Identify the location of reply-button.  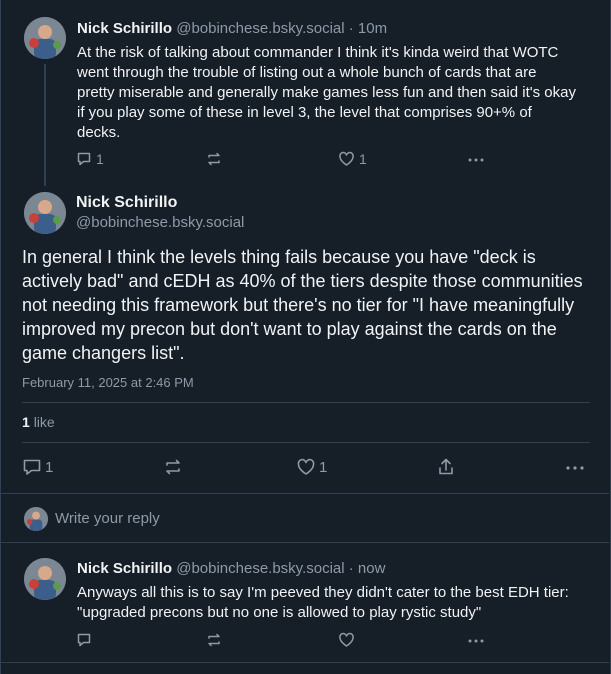
(84, 640).